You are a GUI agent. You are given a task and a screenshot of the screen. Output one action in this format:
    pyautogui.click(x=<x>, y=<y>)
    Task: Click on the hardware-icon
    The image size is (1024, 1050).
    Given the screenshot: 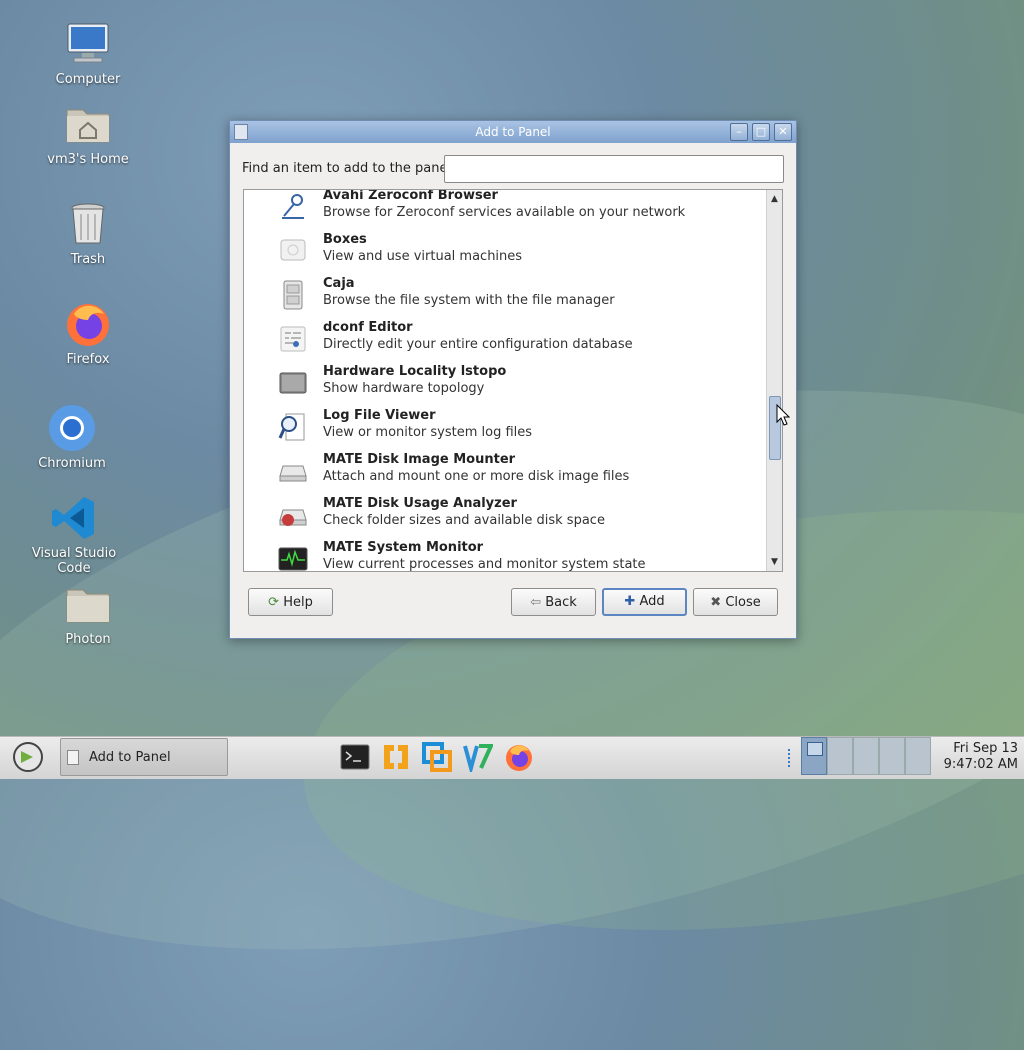 What is the action you would take?
    pyautogui.click(x=293, y=383)
    